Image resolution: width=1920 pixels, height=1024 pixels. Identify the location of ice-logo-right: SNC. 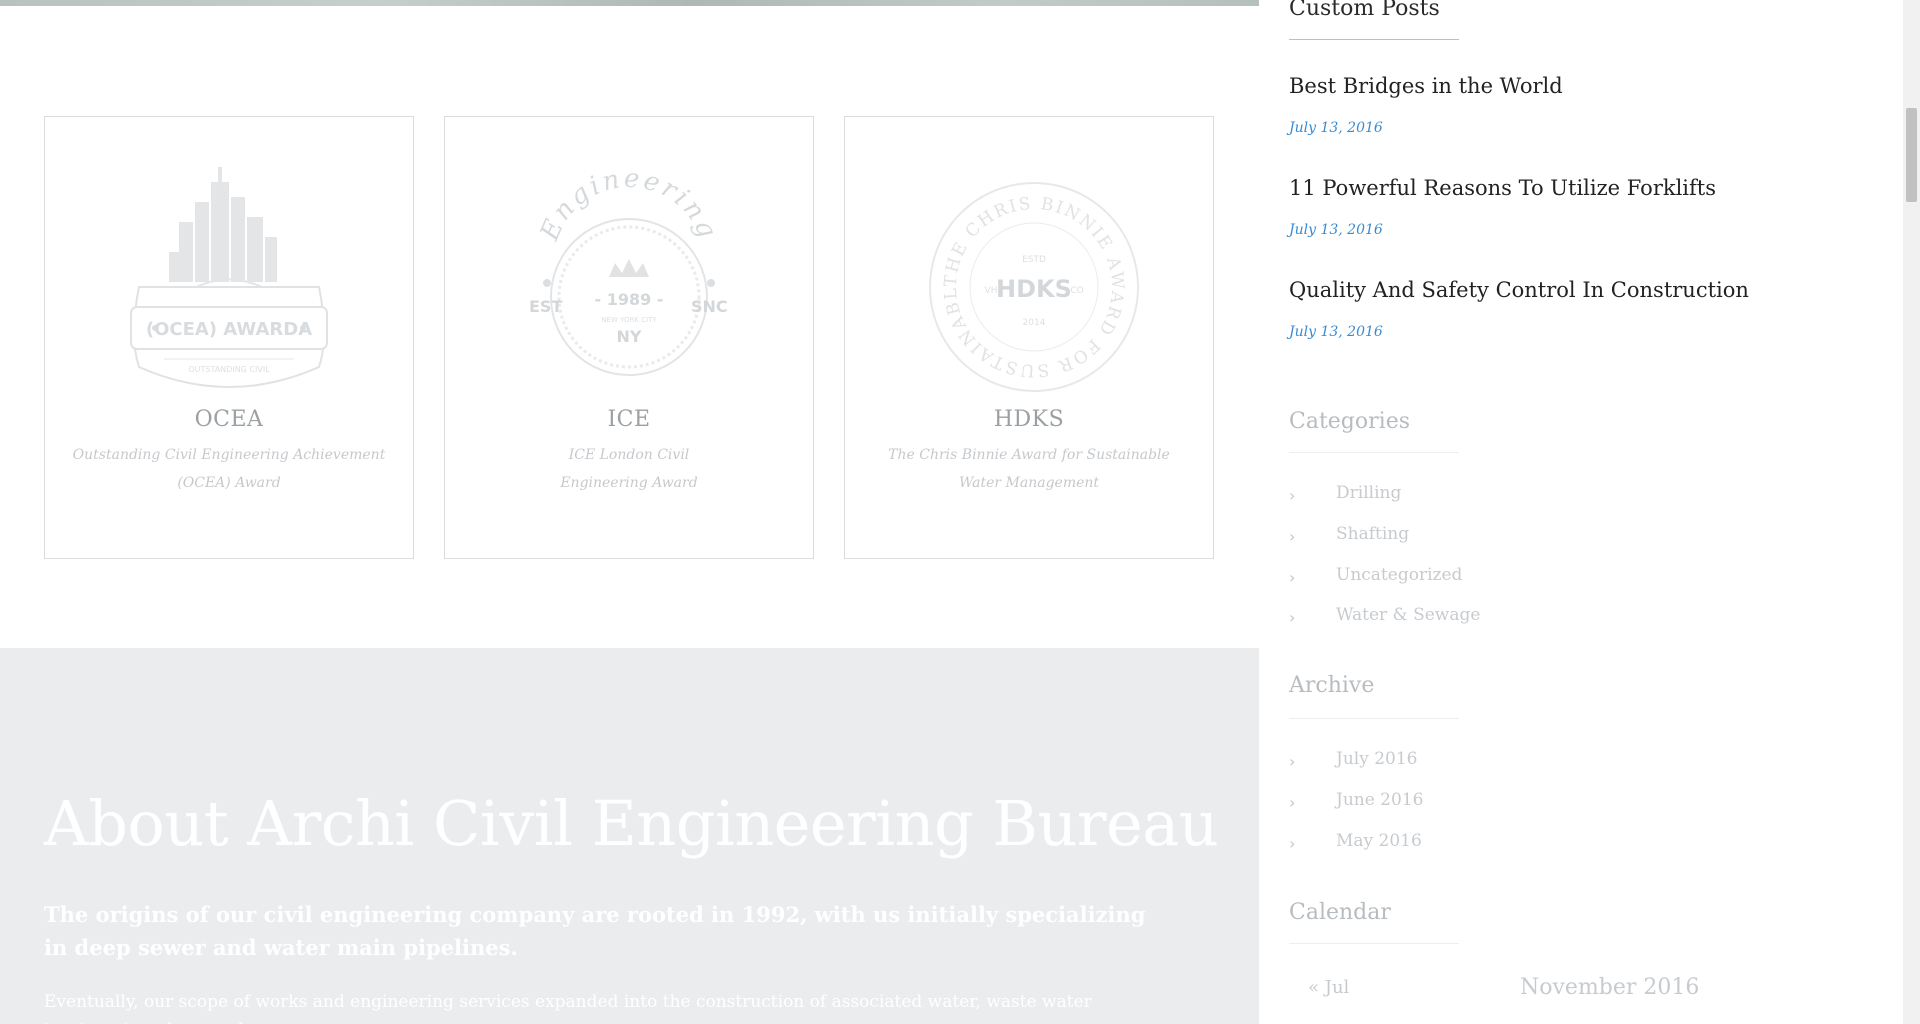
(709, 306).